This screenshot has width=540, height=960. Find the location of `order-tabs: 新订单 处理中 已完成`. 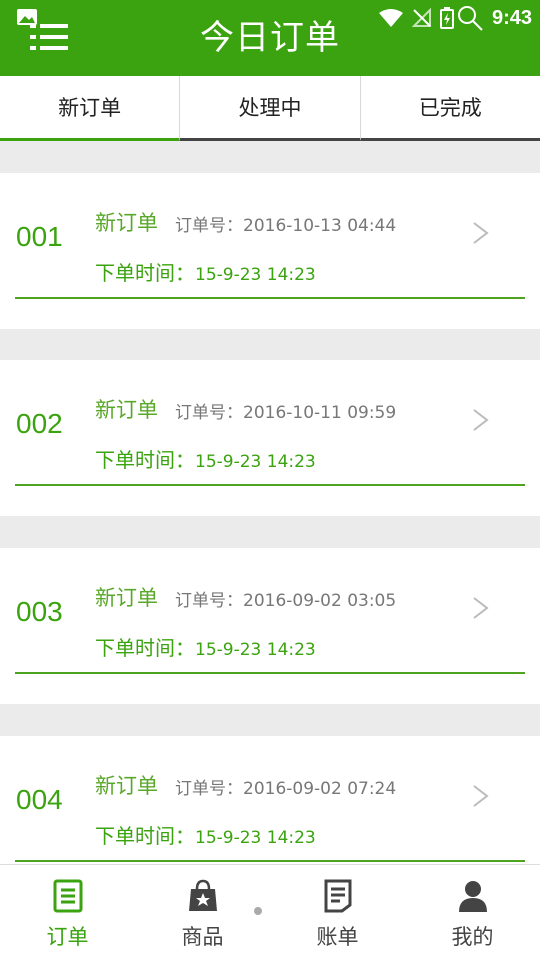

order-tabs: 新订单 处理中 已完成 is located at coordinates (270, 108).